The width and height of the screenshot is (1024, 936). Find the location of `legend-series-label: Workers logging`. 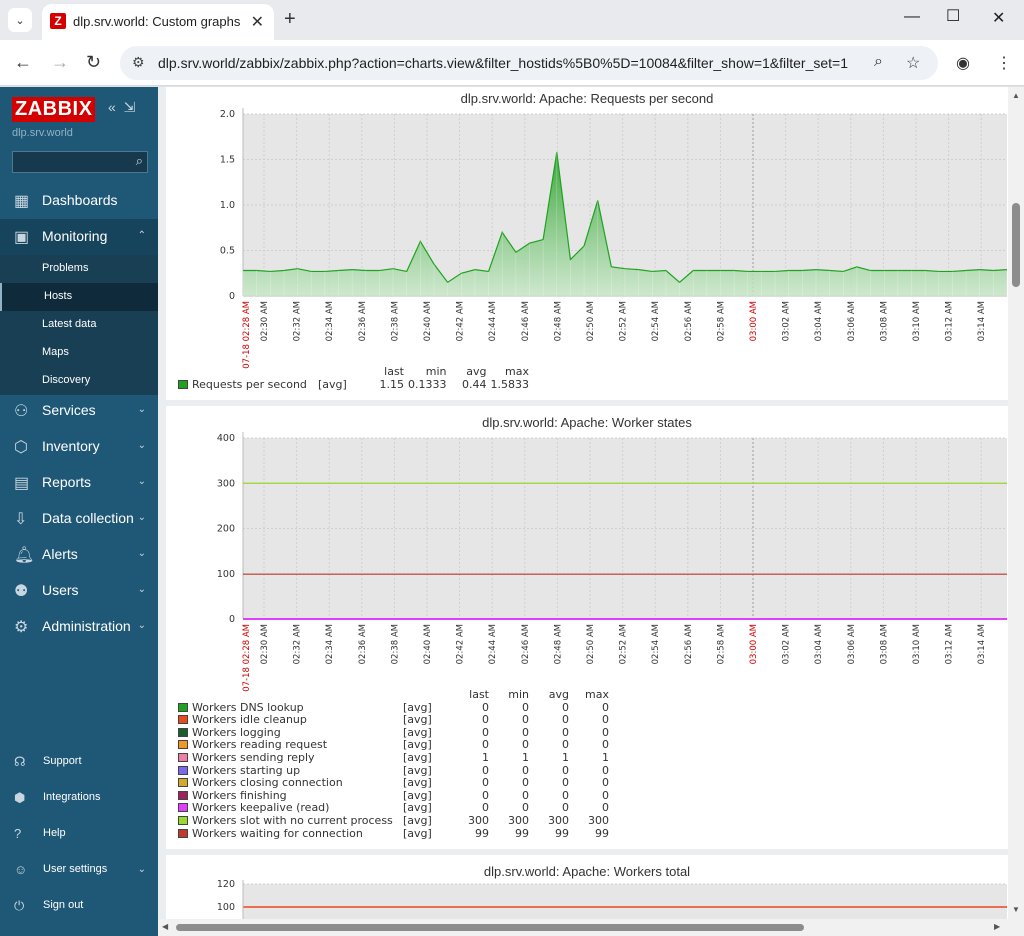

legend-series-label: Workers logging is located at coordinates (236, 732).